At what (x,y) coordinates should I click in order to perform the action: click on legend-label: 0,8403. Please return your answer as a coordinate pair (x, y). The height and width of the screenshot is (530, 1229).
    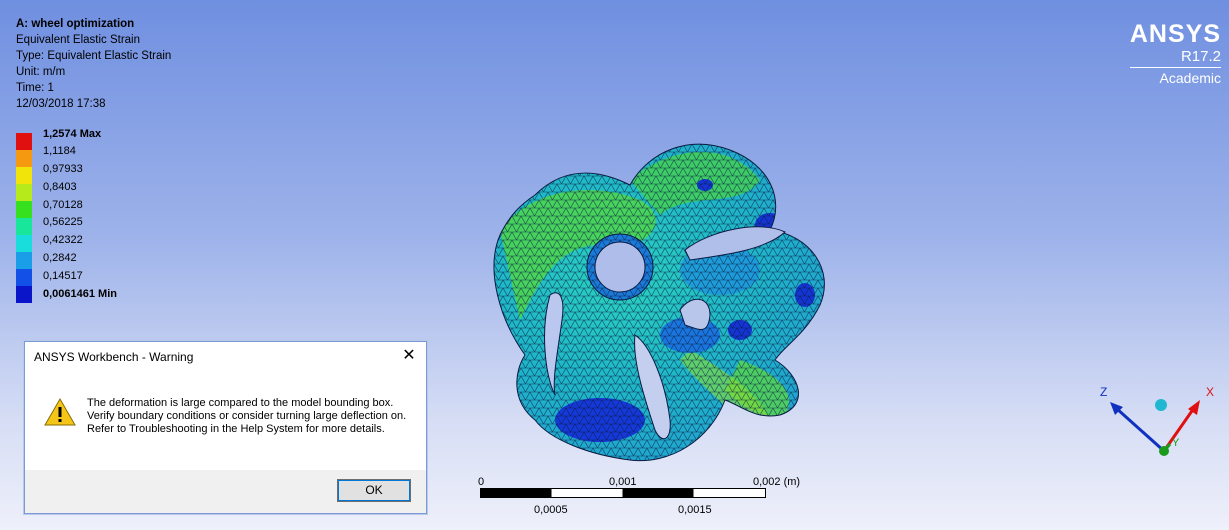
    Looking at the image, I should click on (60, 187).